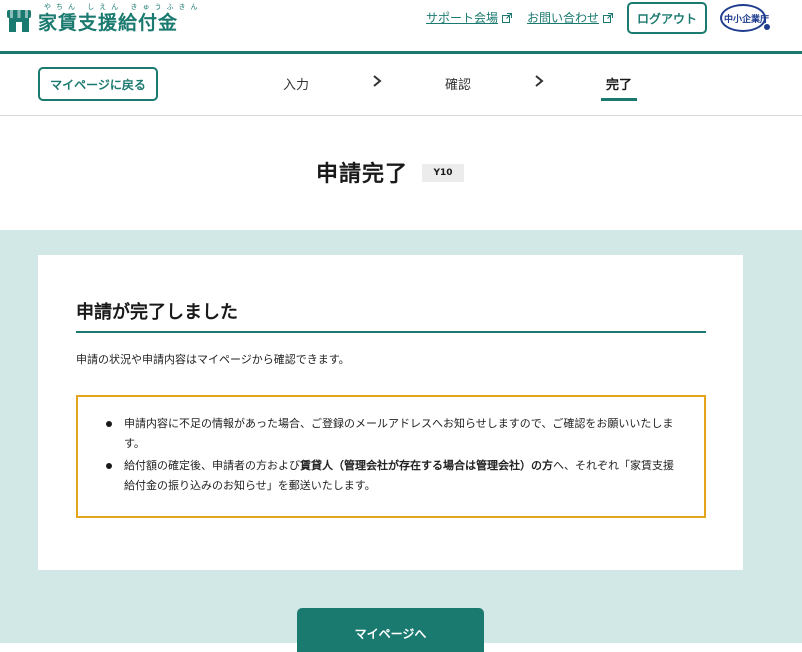  What do you see at coordinates (98, 84) in the screenshot?
I see `back-to-mypage-button: マイページに戻る` at bounding box center [98, 84].